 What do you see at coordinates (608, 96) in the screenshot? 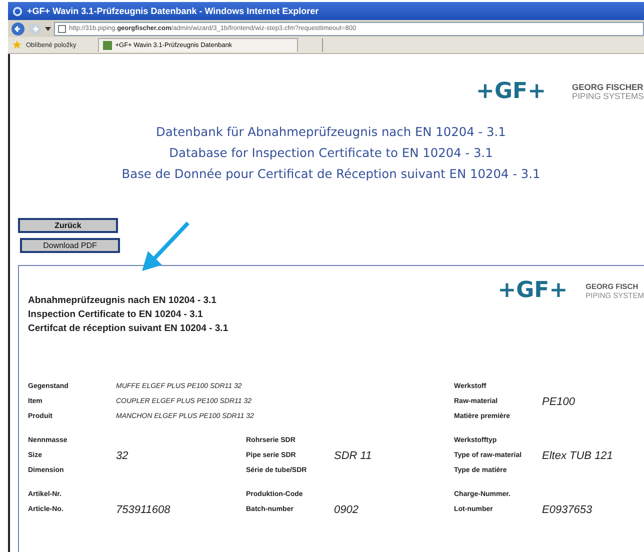
I see `division-name: PIPING SYSTEMS` at bounding box center [608, 96].